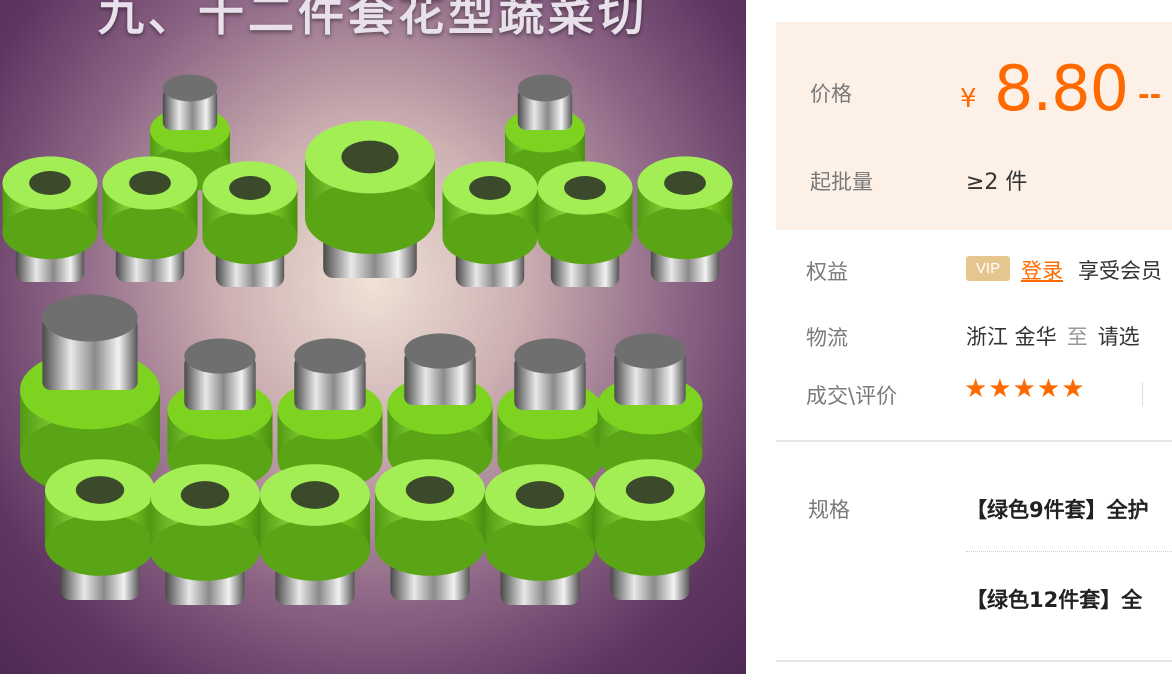 Image resolution: width=1172 pixels, height=692 pixels. I want to click on specs-label: 规格, so click(829, 510).